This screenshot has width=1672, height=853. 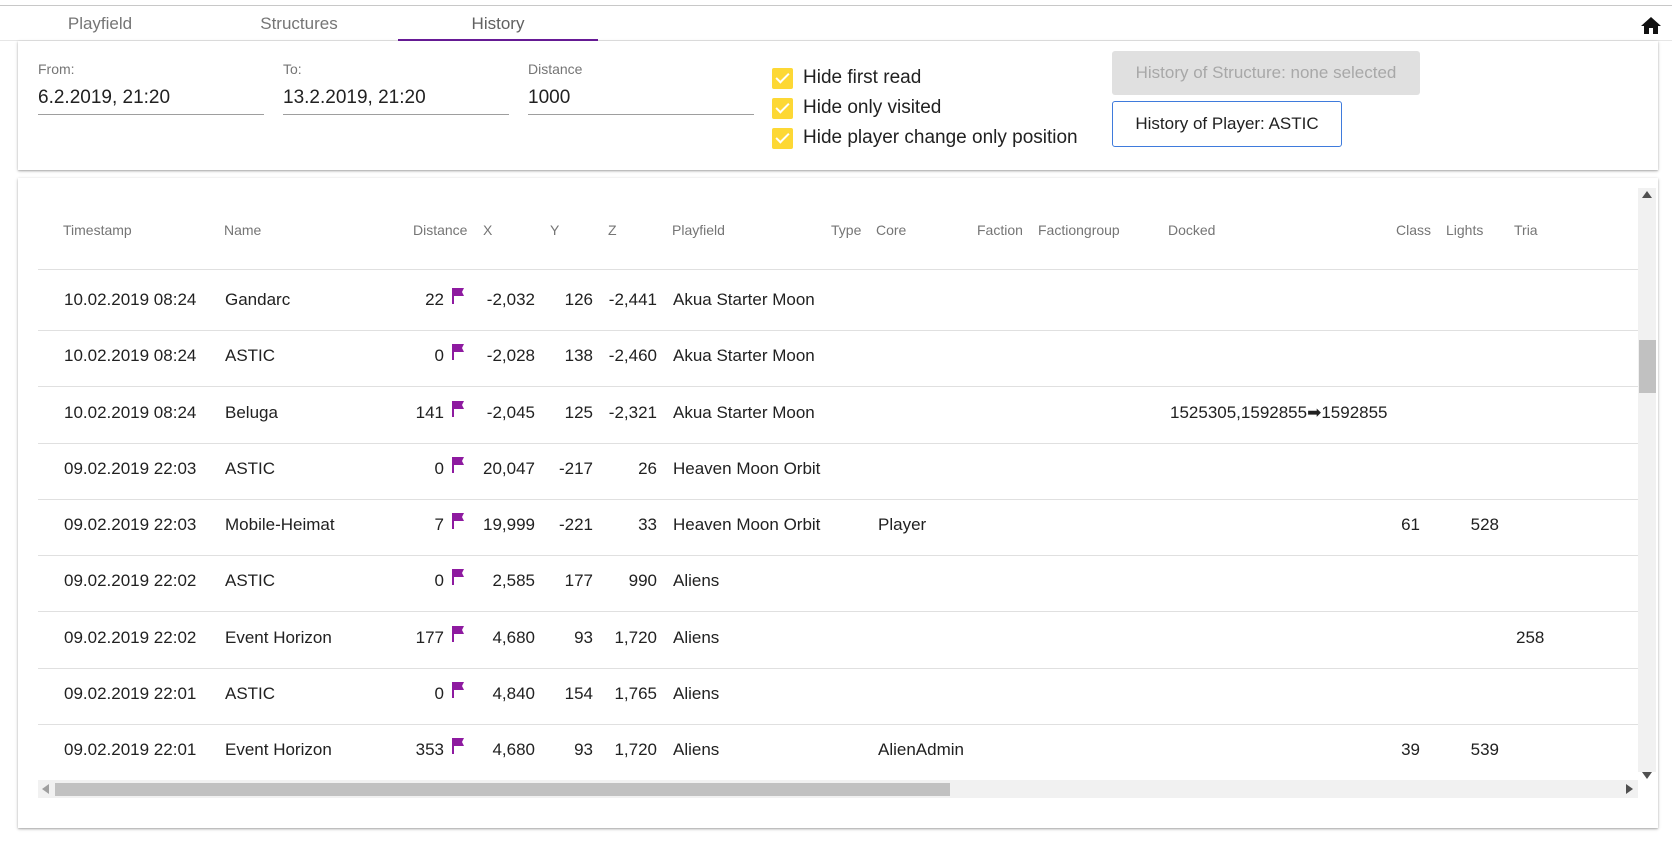 What do you see at coordinates (439, 524) in the screenshot?
I see `cell-distance: 7` at bounding box center [439, 524].